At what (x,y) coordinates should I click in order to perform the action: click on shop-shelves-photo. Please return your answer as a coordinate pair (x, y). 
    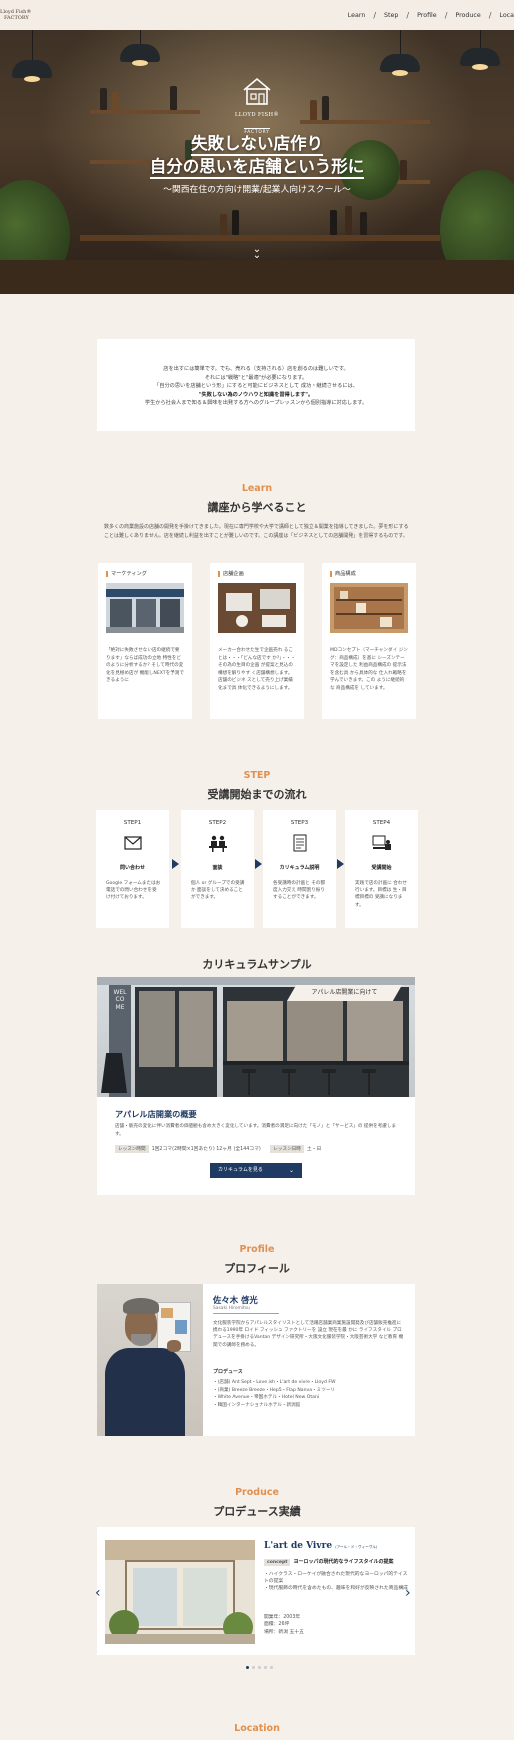
    Looking at the image, I should click on (369, 608).